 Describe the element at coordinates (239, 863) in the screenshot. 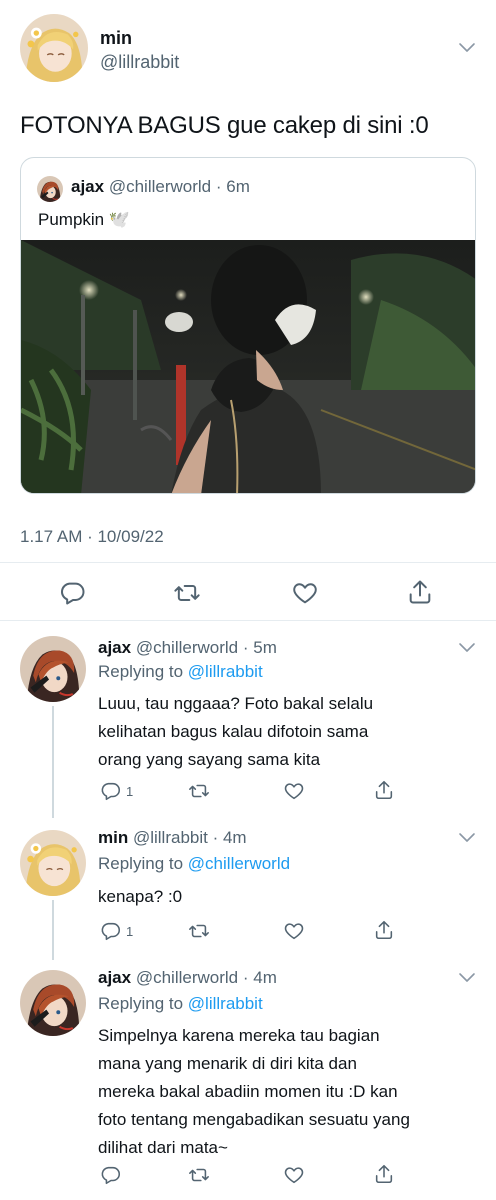

I see `replying-to-link: @chillerworld` at that location.